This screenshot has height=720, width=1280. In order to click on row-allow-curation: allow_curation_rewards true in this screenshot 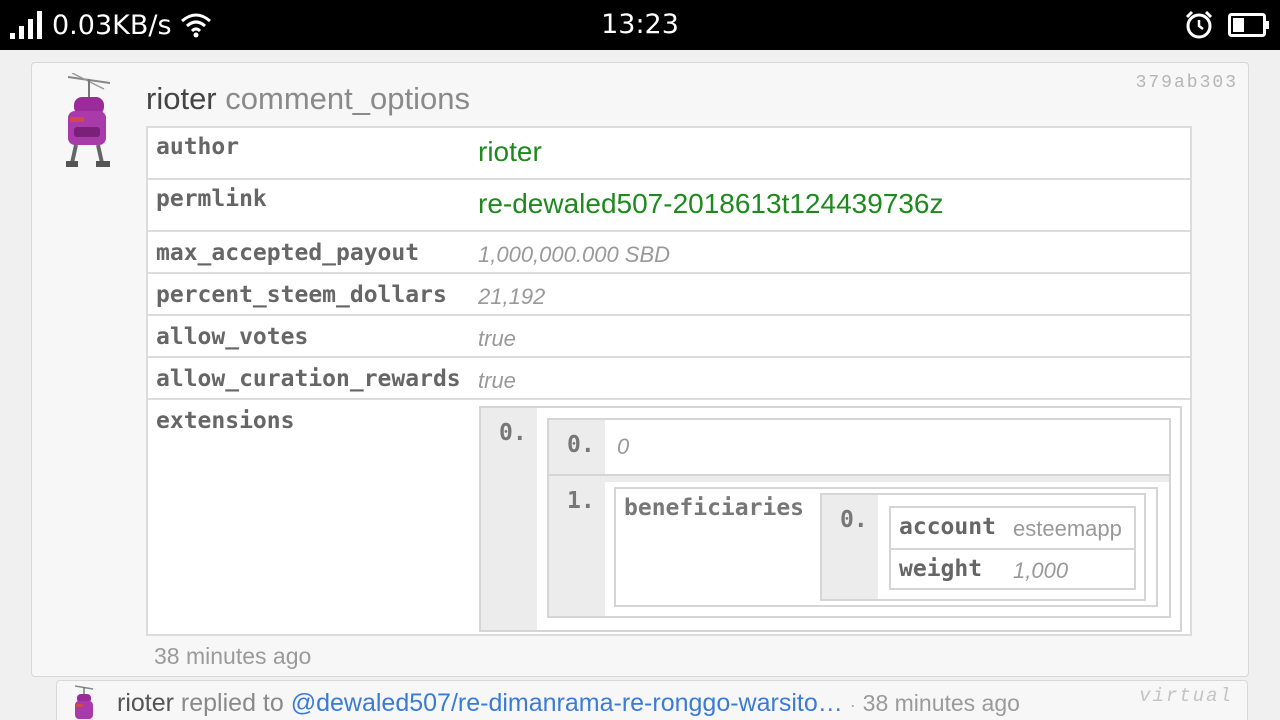, I will do `click(669, 379)`.